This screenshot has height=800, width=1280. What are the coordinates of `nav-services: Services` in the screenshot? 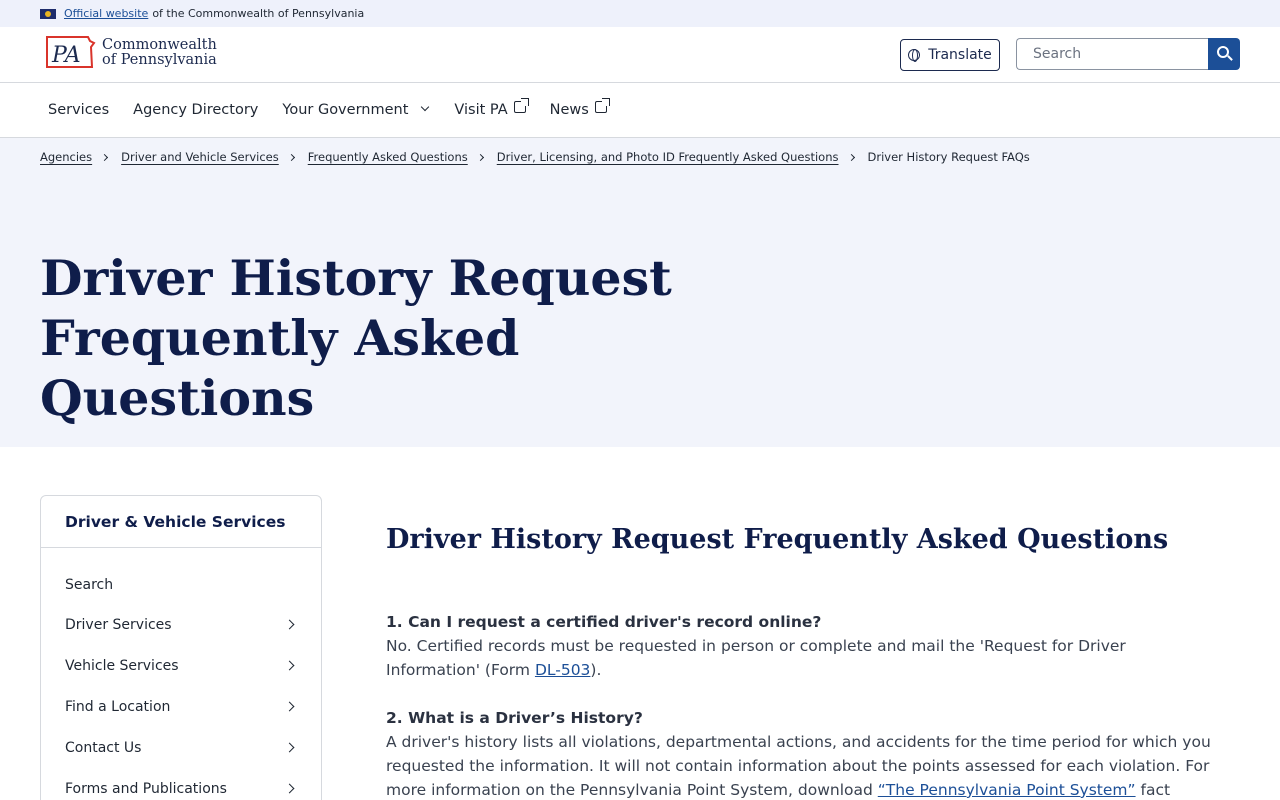 It's located at (78, 110).